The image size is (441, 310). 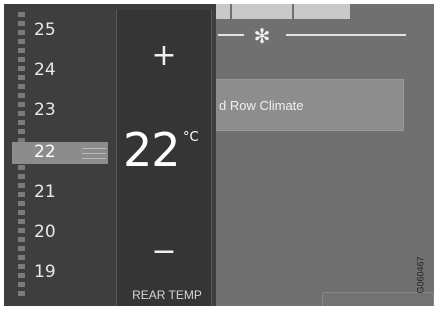 What do you see at coordinates (54, 152) in the screenshot?
I see `scale-value-22-selected: 22` at bounding box center [54, 152].